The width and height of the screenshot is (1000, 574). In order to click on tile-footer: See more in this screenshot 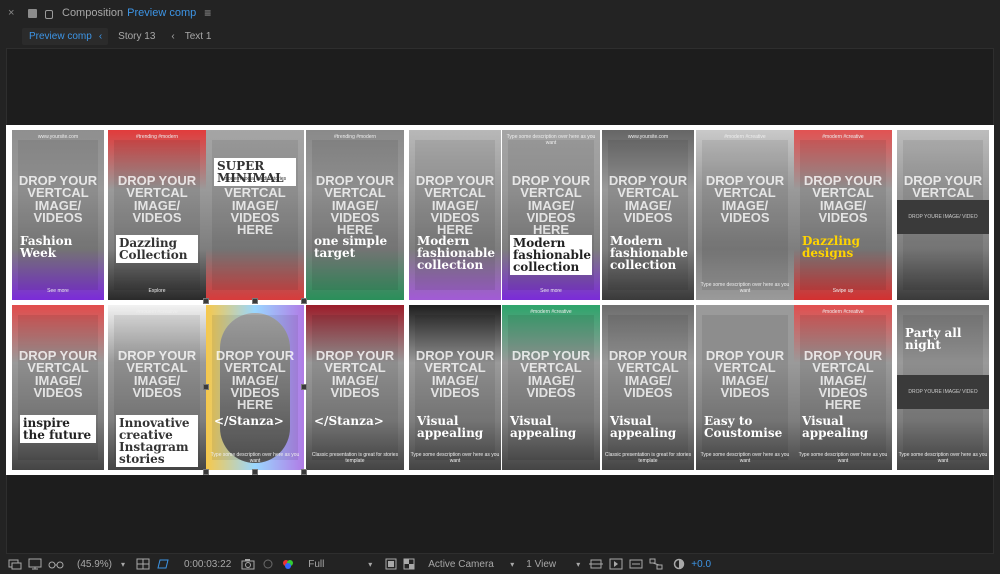, I will do `click(551, 291)`.